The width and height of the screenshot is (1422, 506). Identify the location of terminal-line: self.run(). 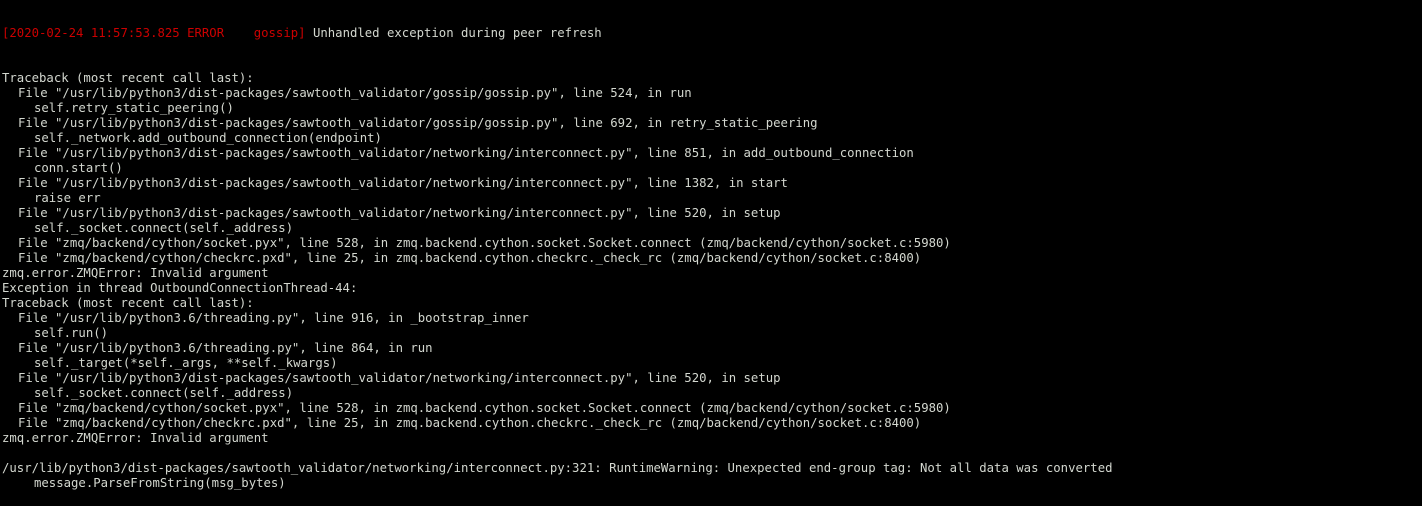
(71, 333).